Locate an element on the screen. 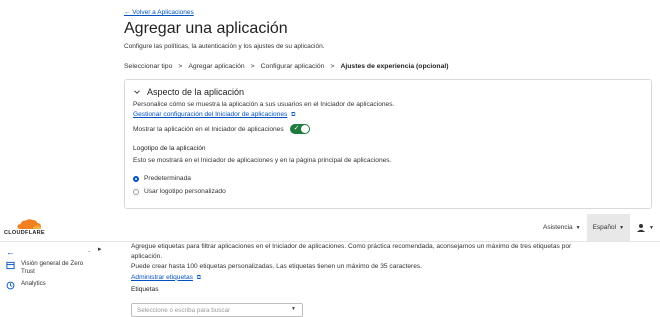 The width and height of the screenshot is (660, 317). support-menu: Asistencia ▼ is located at coordinates (562, 227).